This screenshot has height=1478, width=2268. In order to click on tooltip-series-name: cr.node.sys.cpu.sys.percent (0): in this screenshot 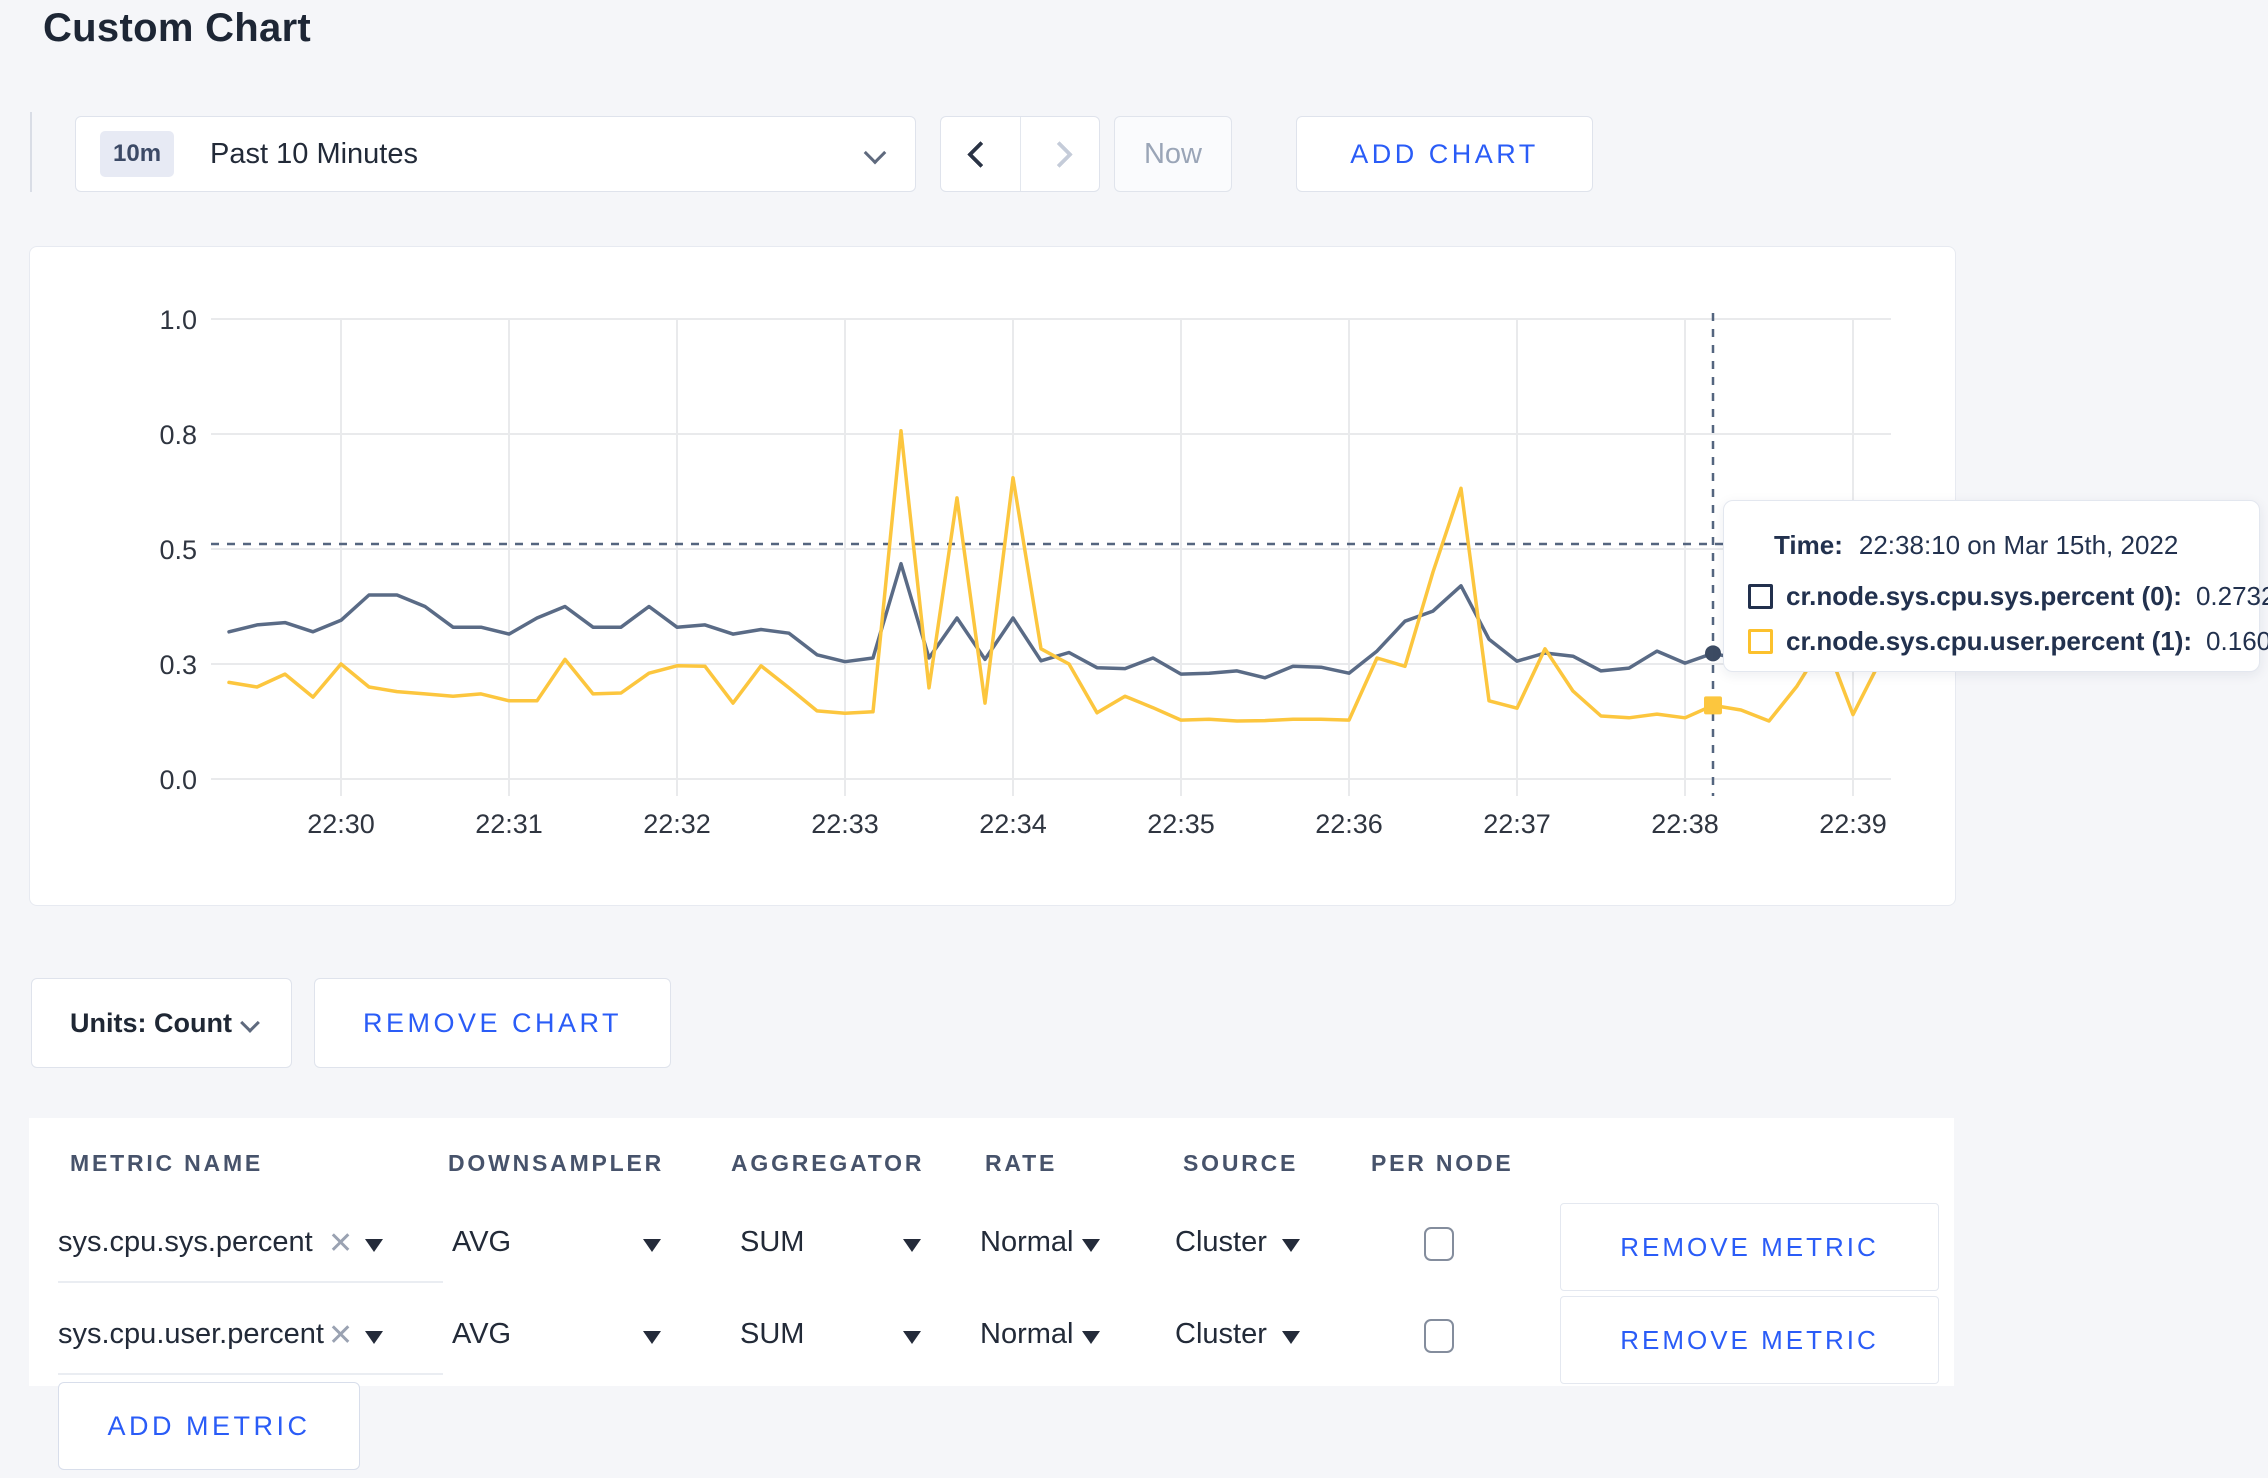, I will do `click(1984, 596)`.